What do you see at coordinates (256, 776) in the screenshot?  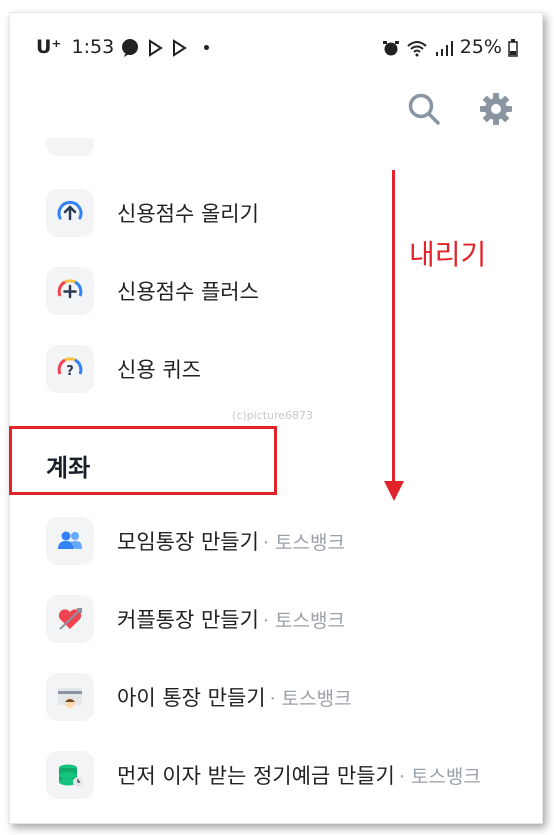 I see `list-item-label: 먼저 이자 받는 정기예금 만들기` at bounding box center [256, 776].